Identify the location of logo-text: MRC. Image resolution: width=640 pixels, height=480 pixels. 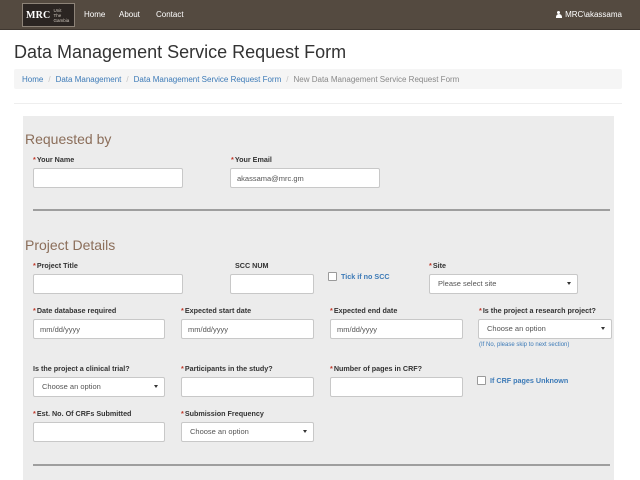
(38, 15).